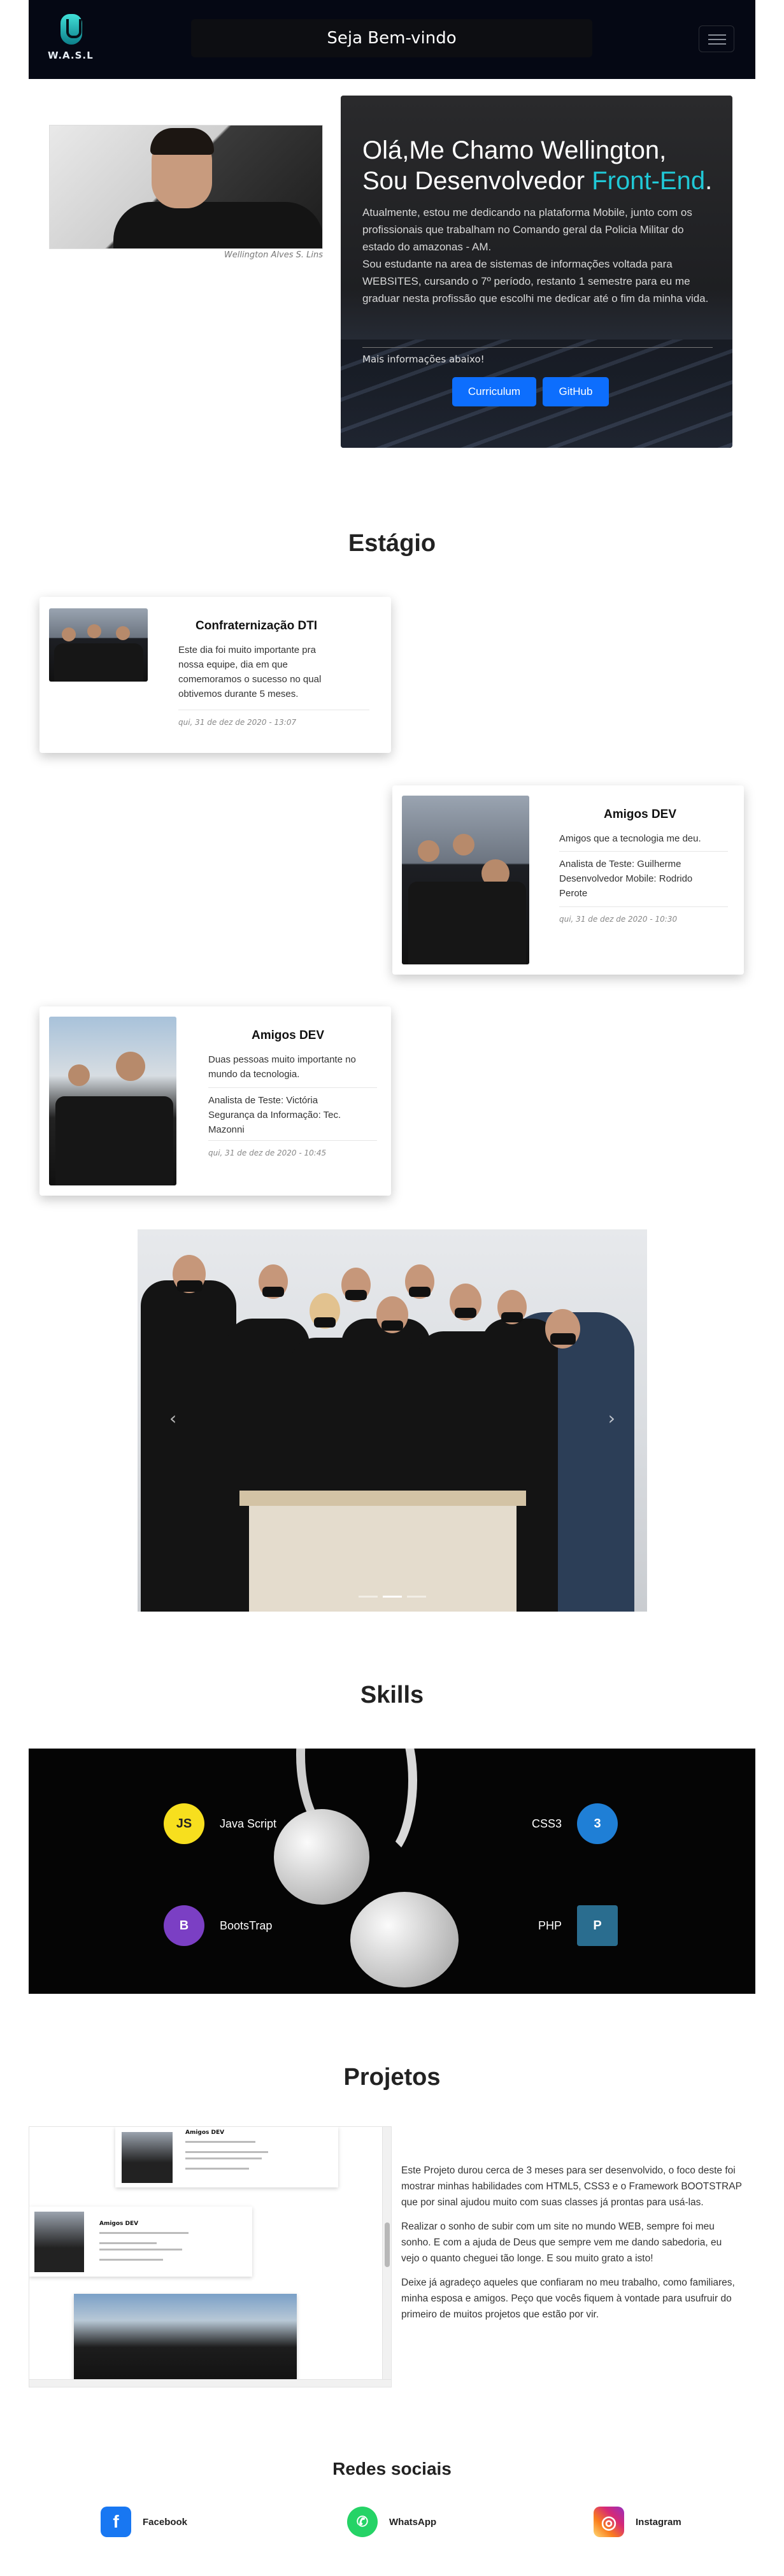 The width and height of the screenshot is (784, 2576). Describe the element at coordinates (618, 919) in the screenshot. I see `card-date: qui, 31 de dez de 2020 - 10:30` at that location.